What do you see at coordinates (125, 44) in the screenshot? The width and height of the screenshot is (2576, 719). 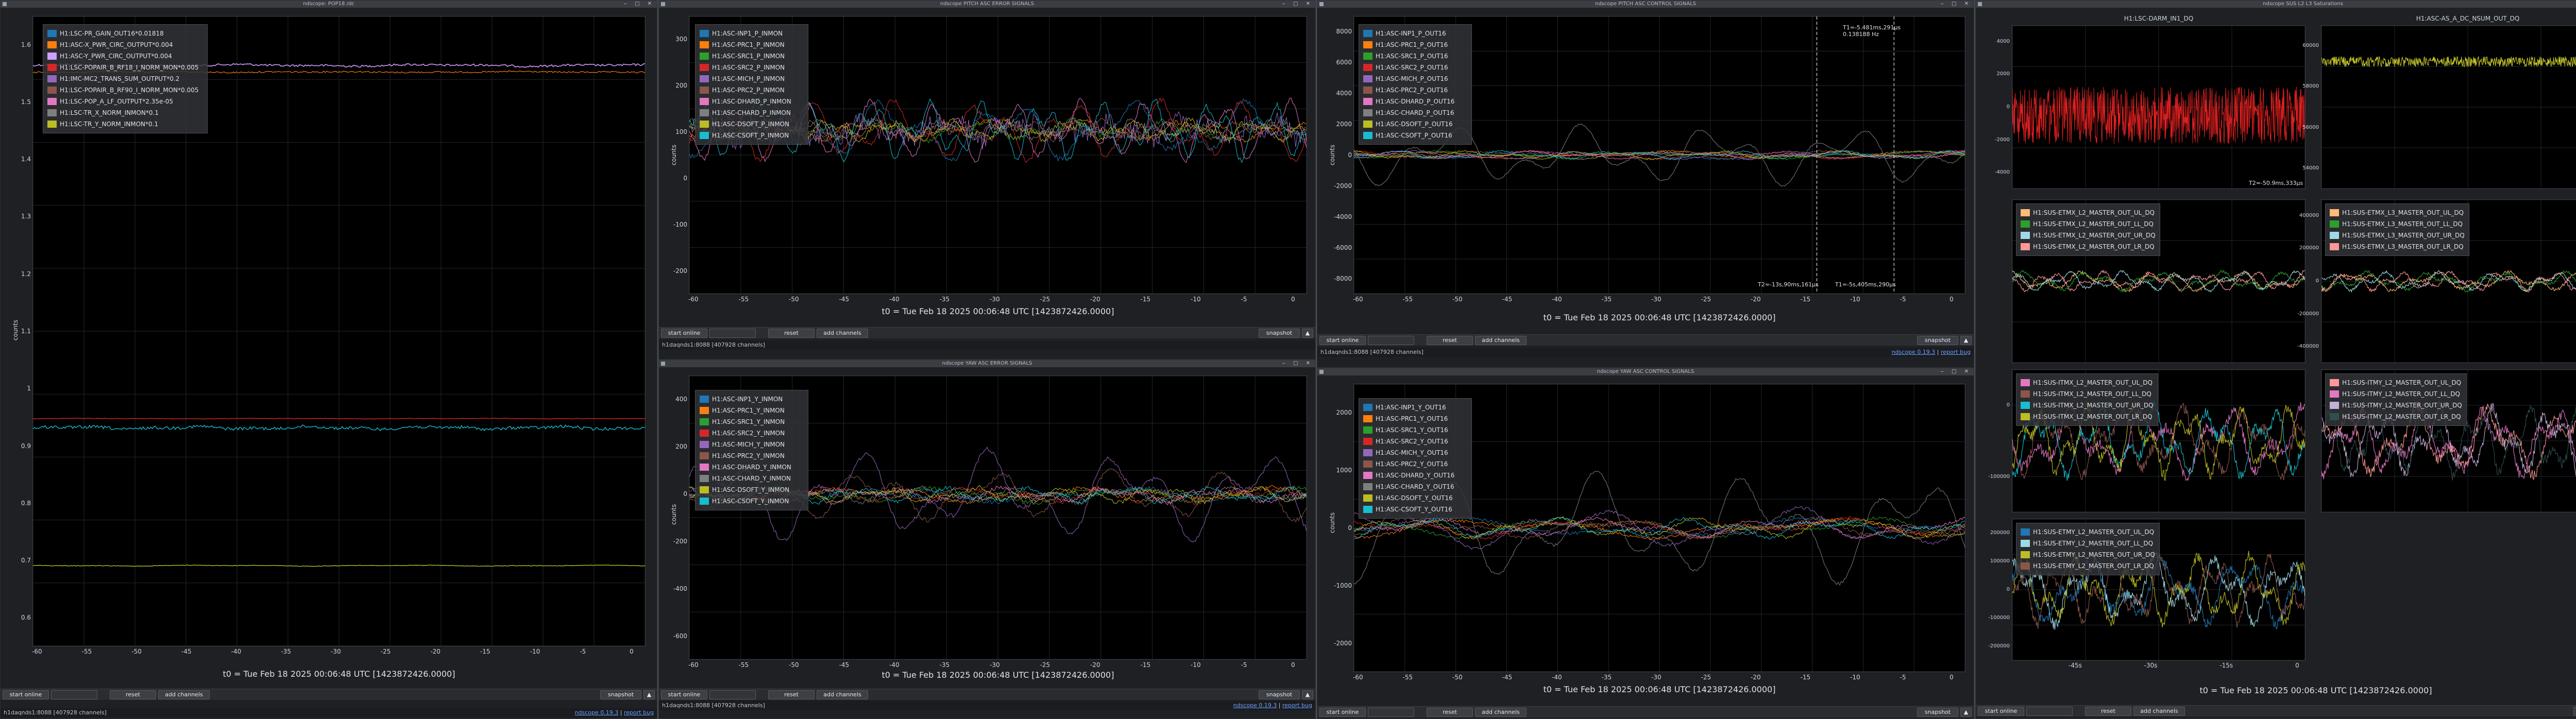 I see `legend-entry: H1:ASC-X_PWR_CIRC_OUTPUT*0.004` at bounding box center [125, 44].